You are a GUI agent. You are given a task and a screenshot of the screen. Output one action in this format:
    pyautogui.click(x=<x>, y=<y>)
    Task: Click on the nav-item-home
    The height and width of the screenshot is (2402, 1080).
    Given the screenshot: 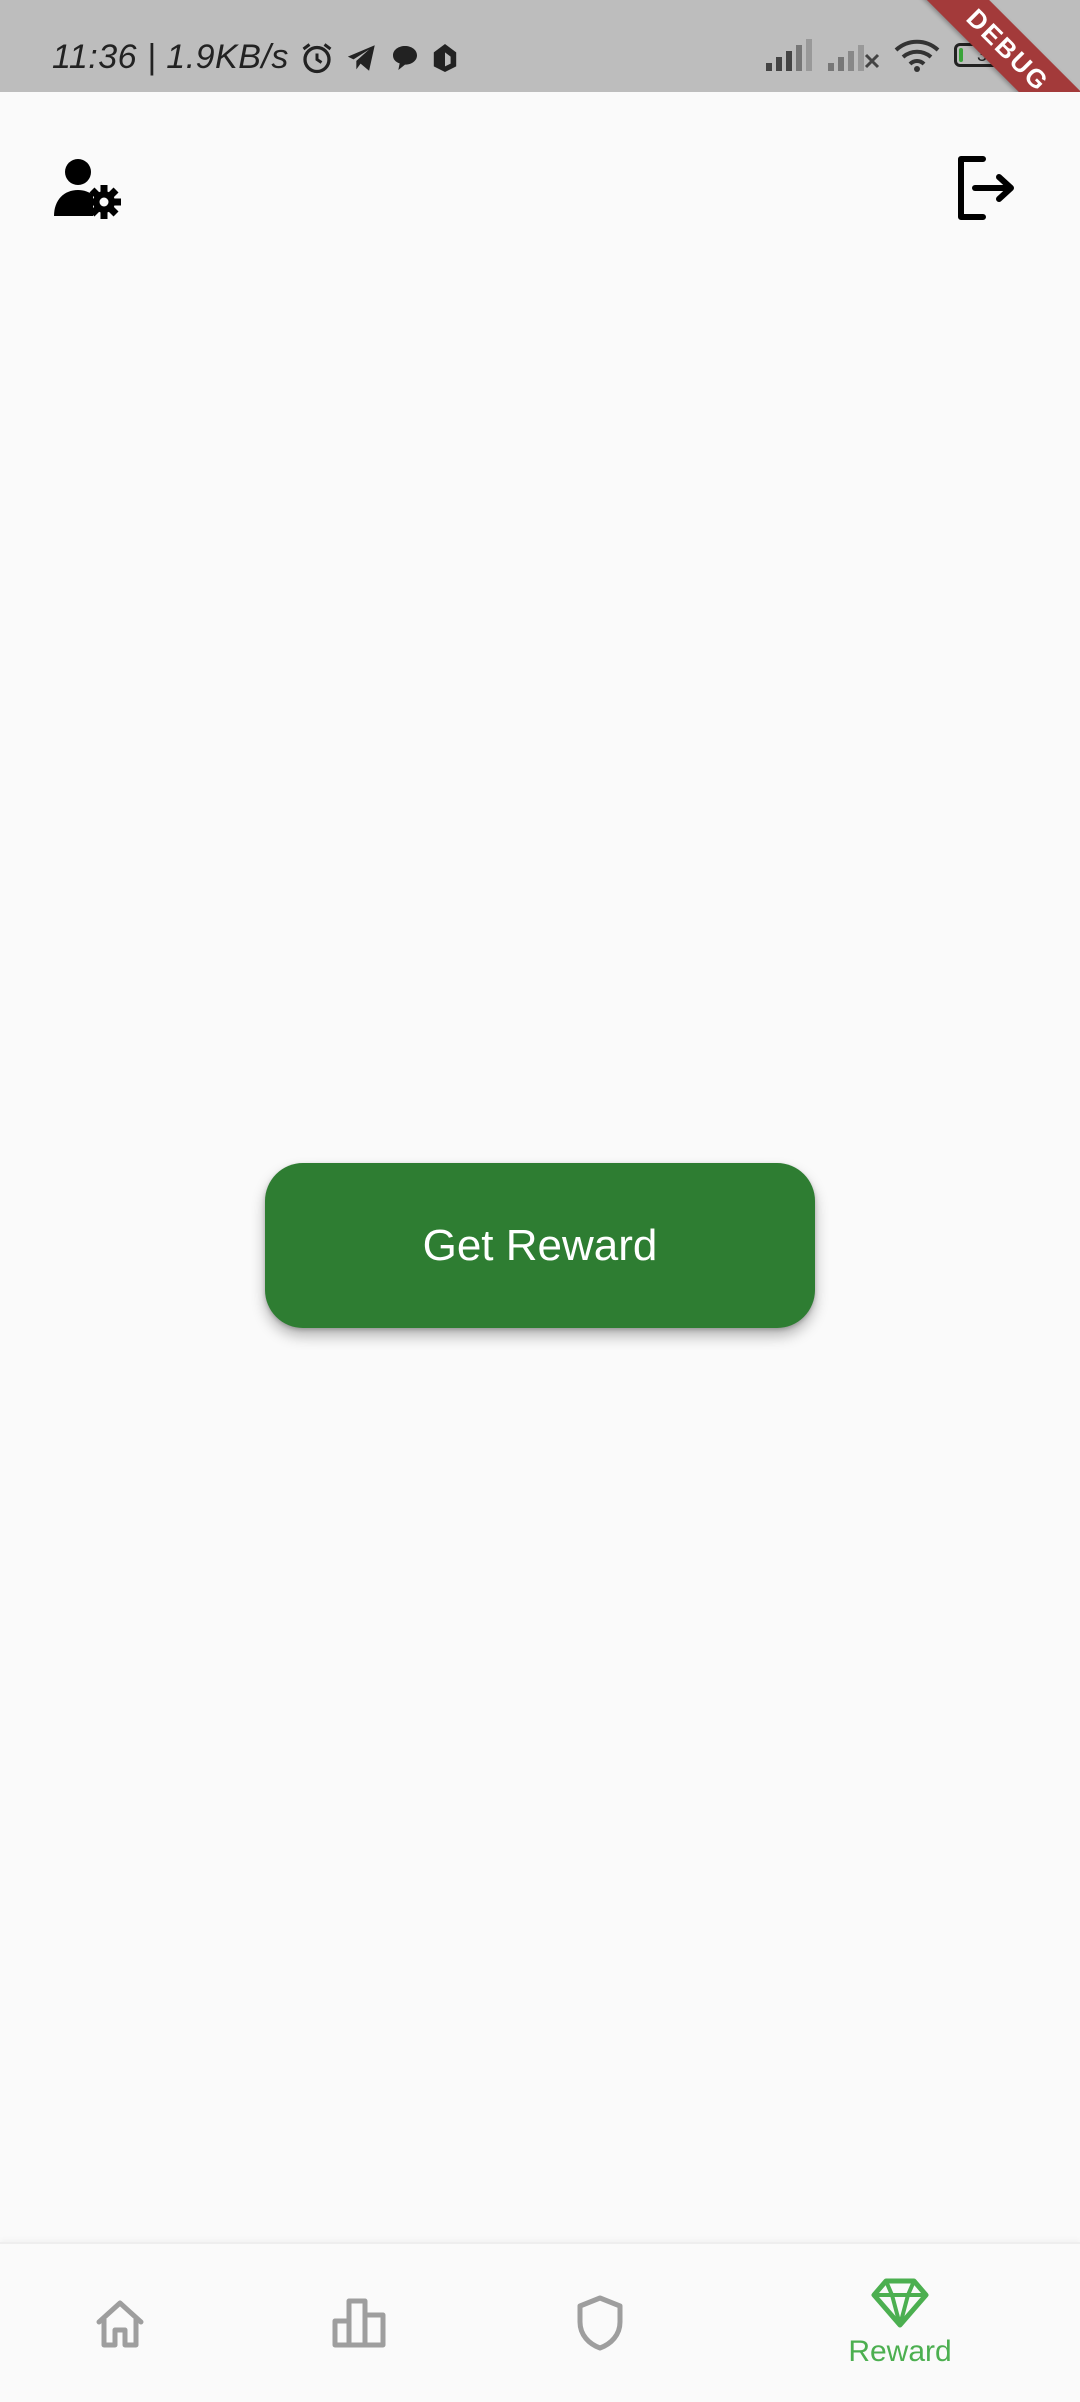 What is the action you would take?
    pyautogui.click(x=120, y=2323)
    